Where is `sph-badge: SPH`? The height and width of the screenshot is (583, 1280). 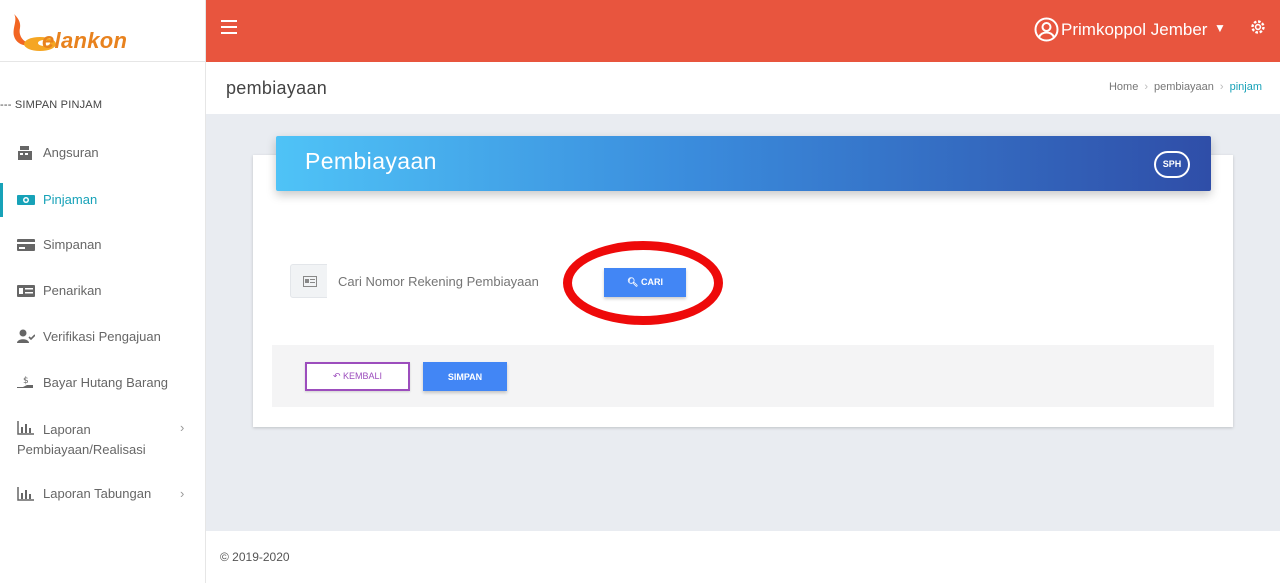 sph-badge: SPH is located at coordinates (1172, 164).